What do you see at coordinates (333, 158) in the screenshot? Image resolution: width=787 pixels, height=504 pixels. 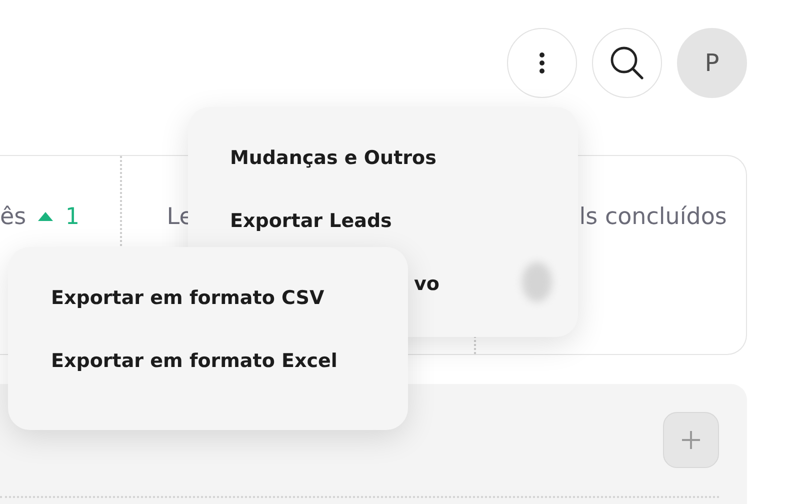 I see `menu-item: Mudanças e Outros` at bounding box center [333, 158].